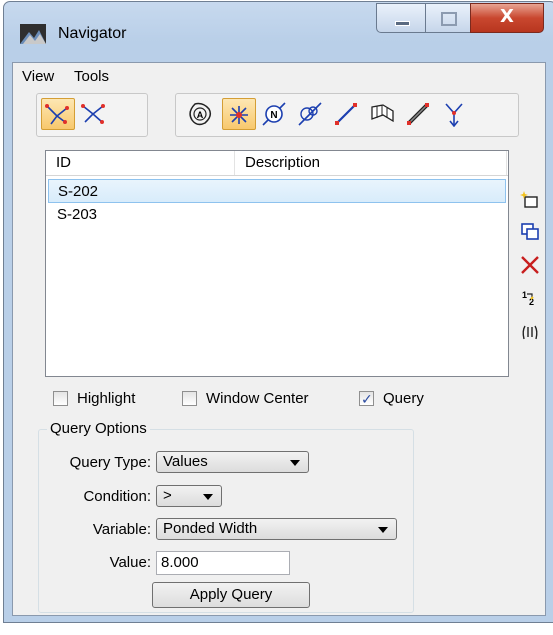  I want to click on network-all-button, so click(94, 114).